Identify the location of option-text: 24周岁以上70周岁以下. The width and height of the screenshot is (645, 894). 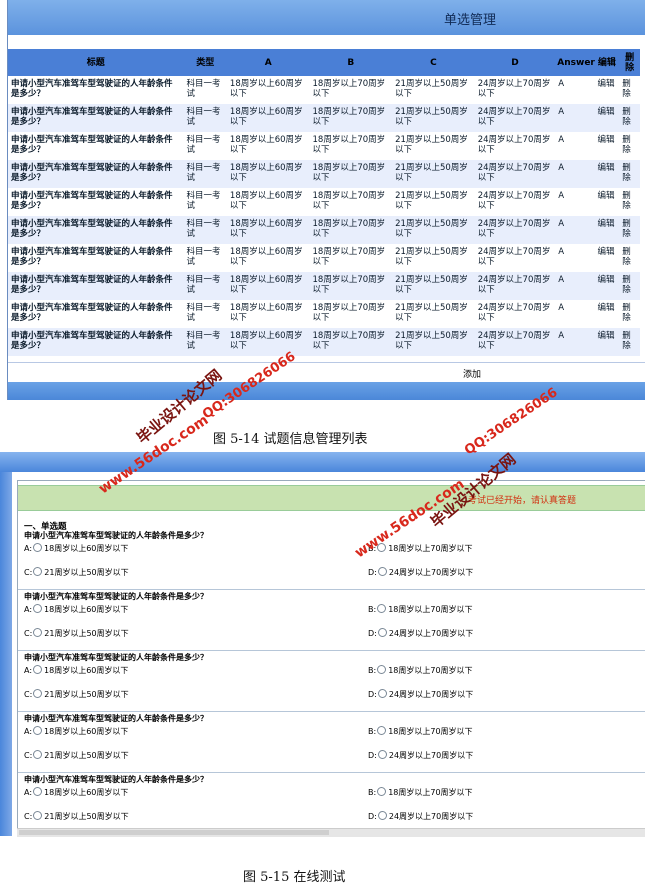
(431, 572).